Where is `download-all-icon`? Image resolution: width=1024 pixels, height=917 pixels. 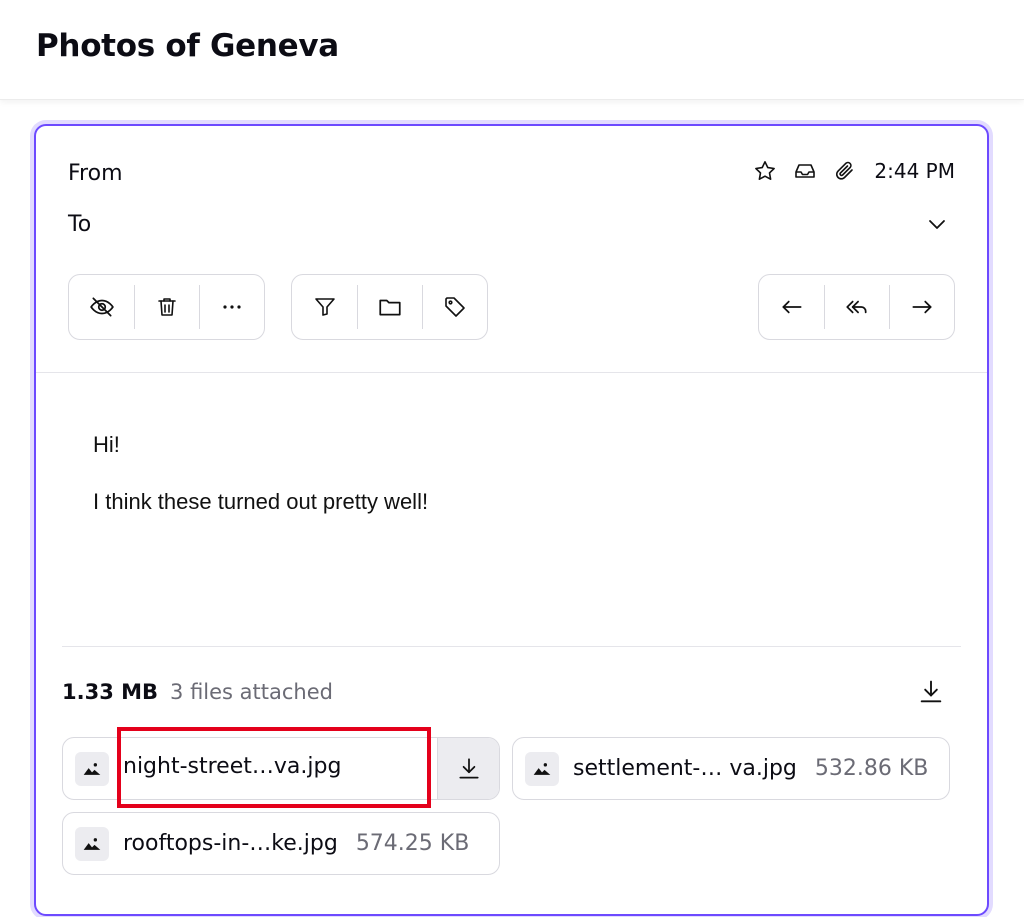 download-all-icon is located at coordinates (931, 692).